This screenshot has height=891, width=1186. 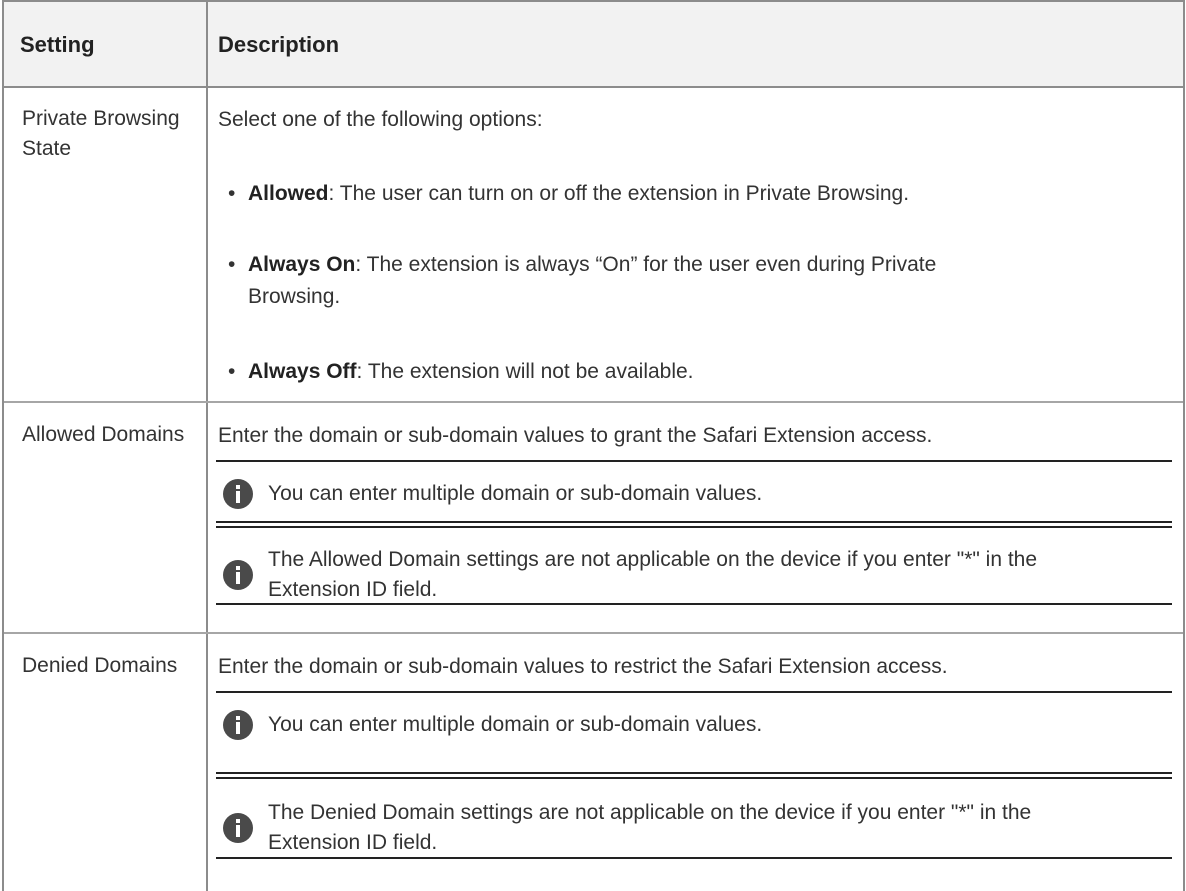 I want to click on table-header: Setting Description, so click(x=593, y=45).